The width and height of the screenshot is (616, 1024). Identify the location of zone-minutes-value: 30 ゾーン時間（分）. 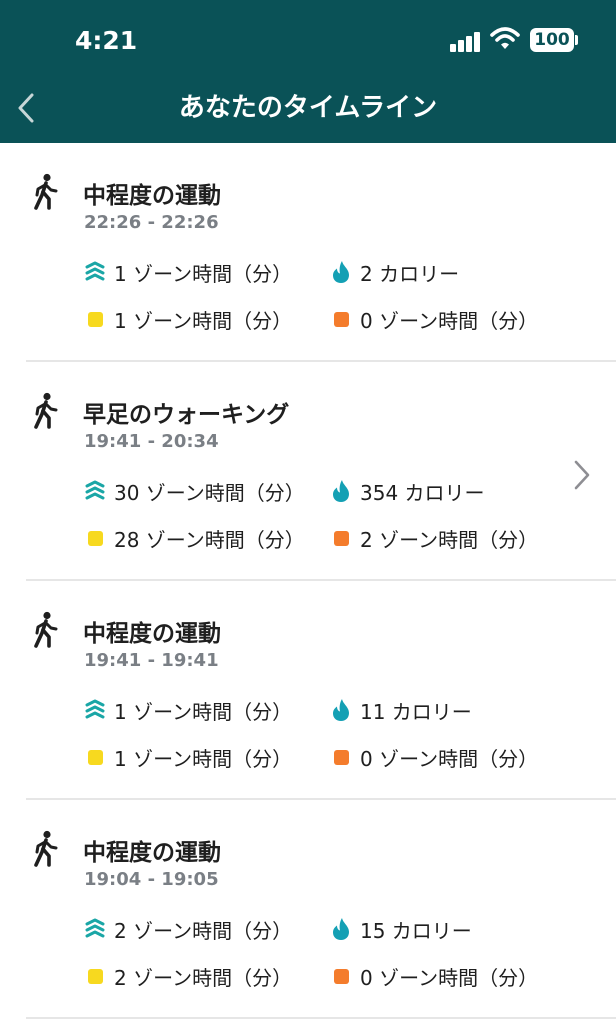
(209, 492).